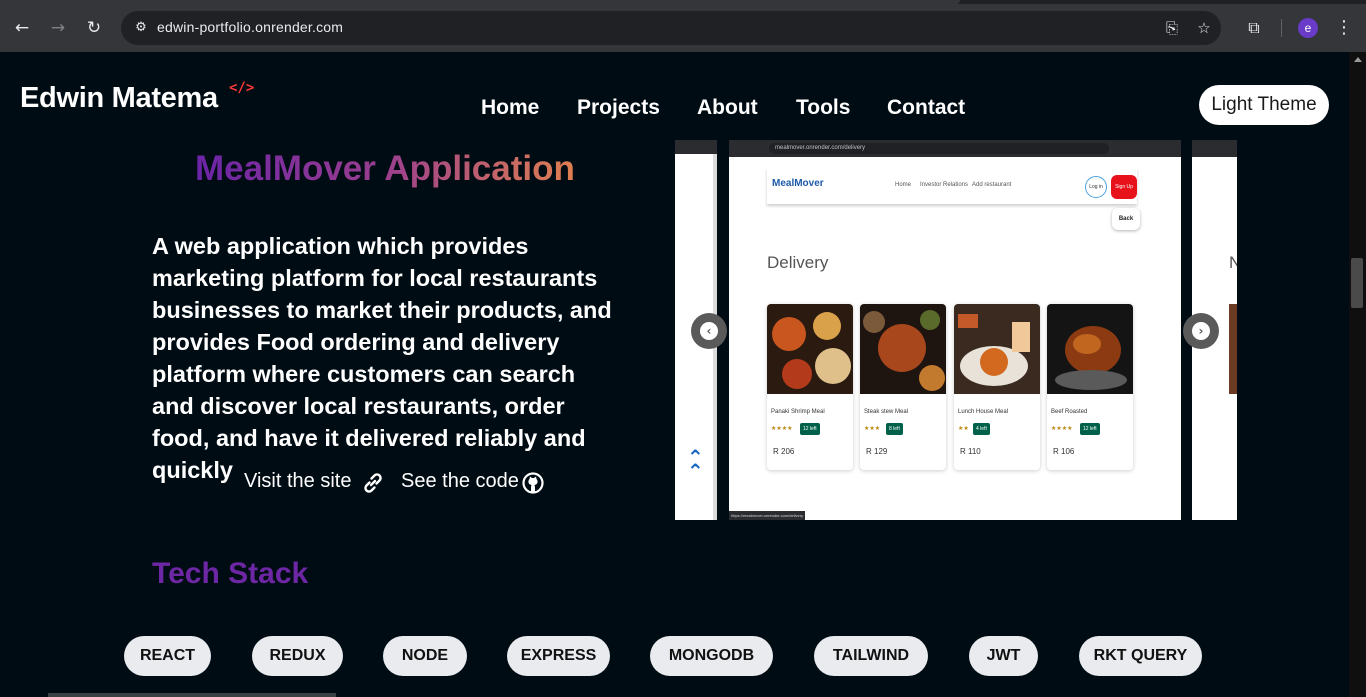 Image resolution: width=1366 pixels, height=697 pixels. What do you see at coordinates (230, 573) in the screenshot?
I see `tech-stack-title: Tech Stack` at bounding box center [230, 573].